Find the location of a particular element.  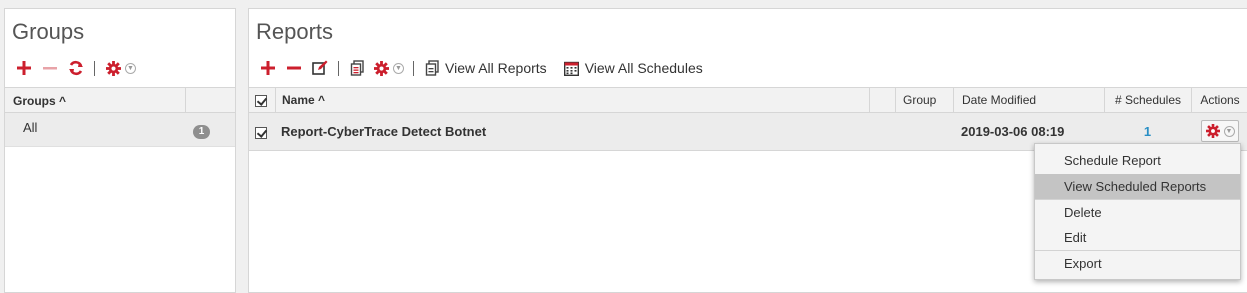

add-group-plus-icon is located at coordinates (24, 68).